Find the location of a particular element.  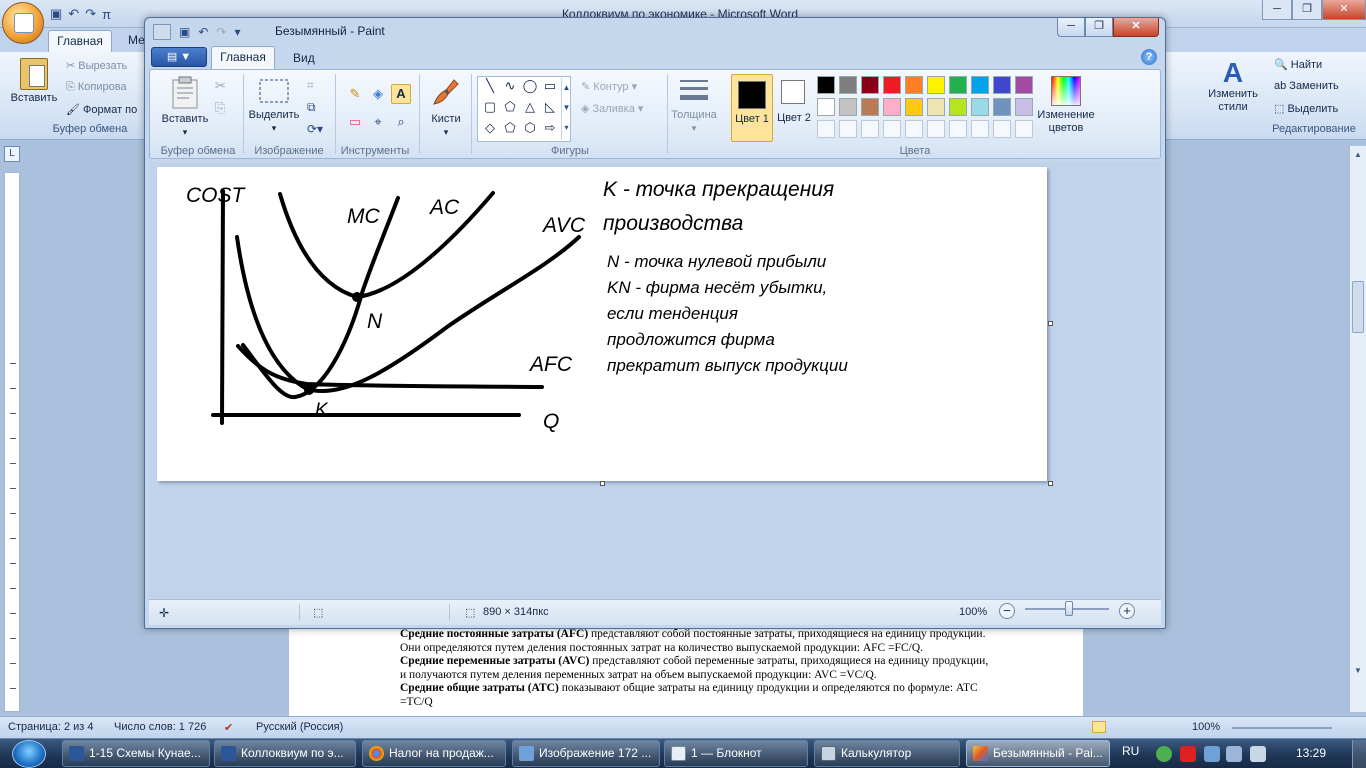

zoom-in-icon: + is located at coordinates (1127, 611).